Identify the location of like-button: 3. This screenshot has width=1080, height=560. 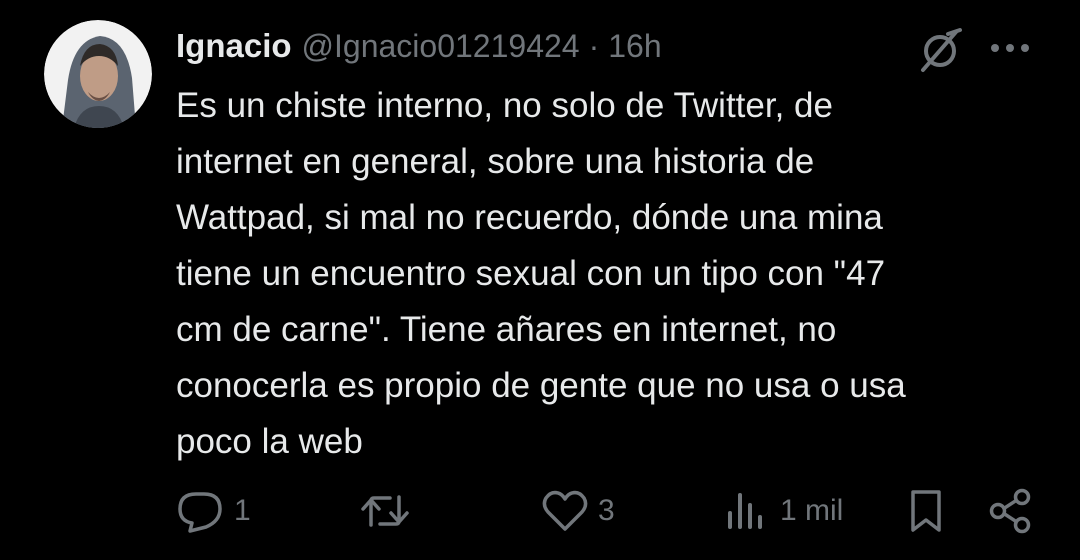
(578, 511).